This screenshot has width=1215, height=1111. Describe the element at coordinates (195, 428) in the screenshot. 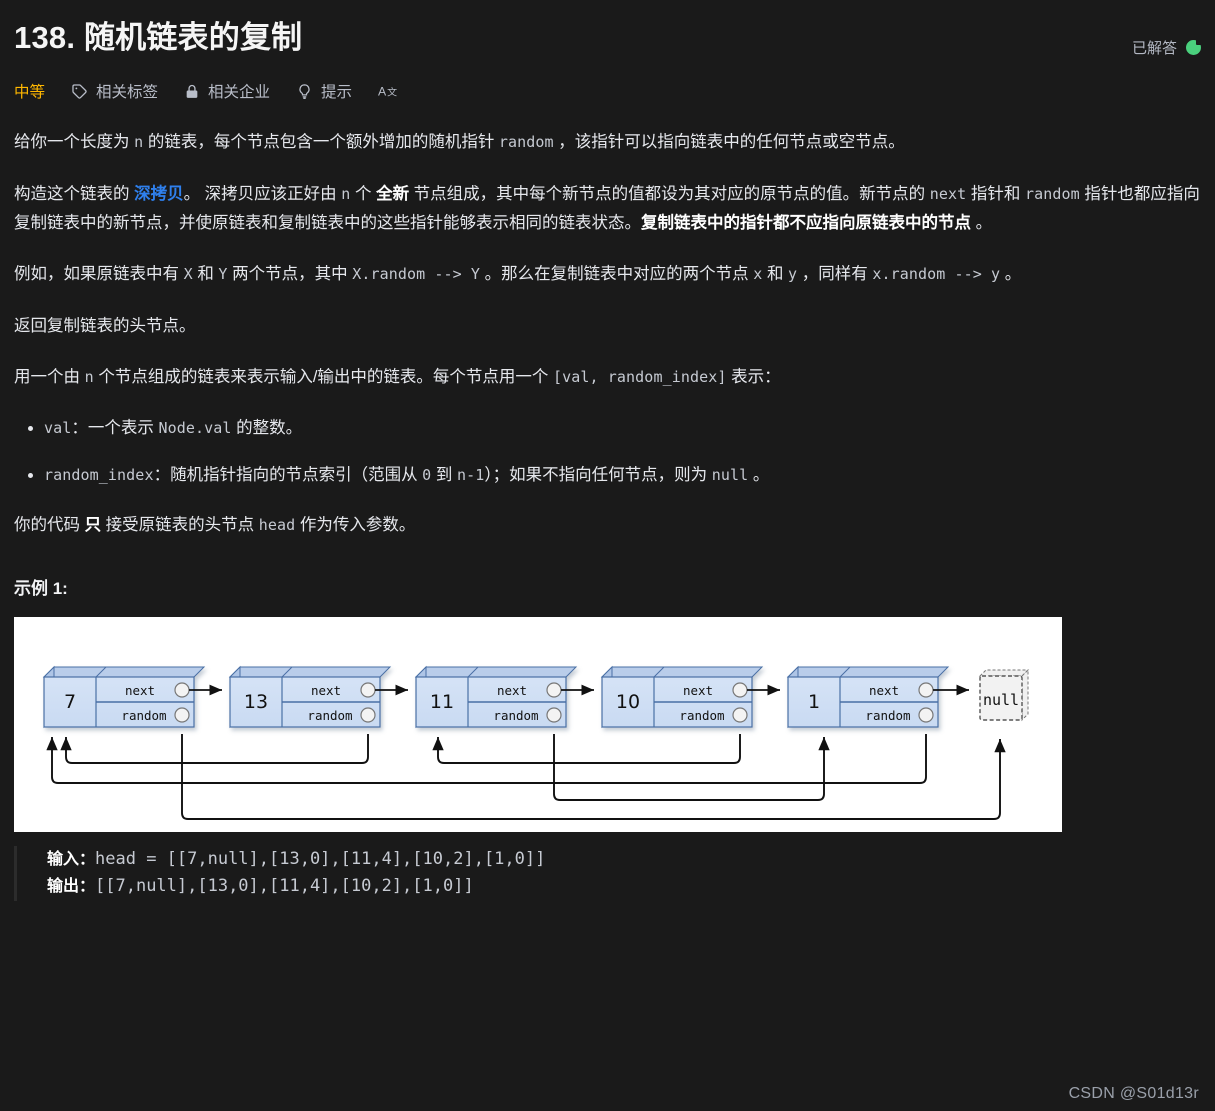

I see `inline-code: Node.val` at that location.